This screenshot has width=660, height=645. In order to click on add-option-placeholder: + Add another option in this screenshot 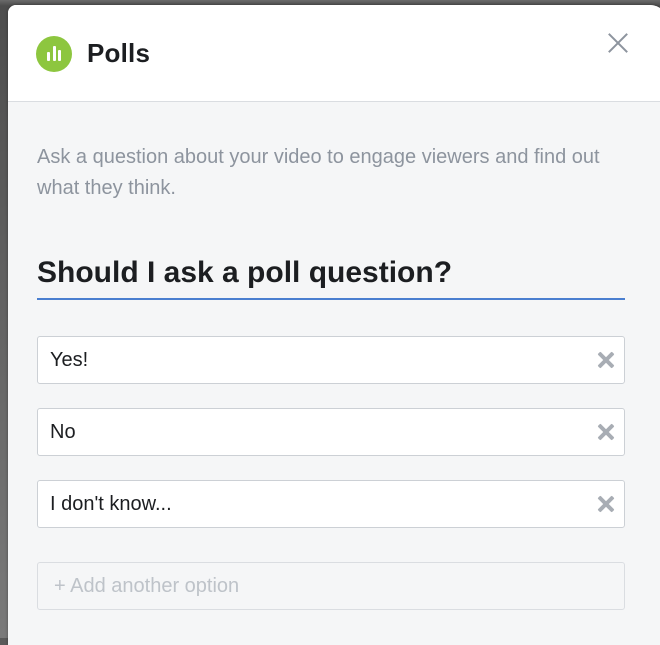, I will do `click(147, 586)`.